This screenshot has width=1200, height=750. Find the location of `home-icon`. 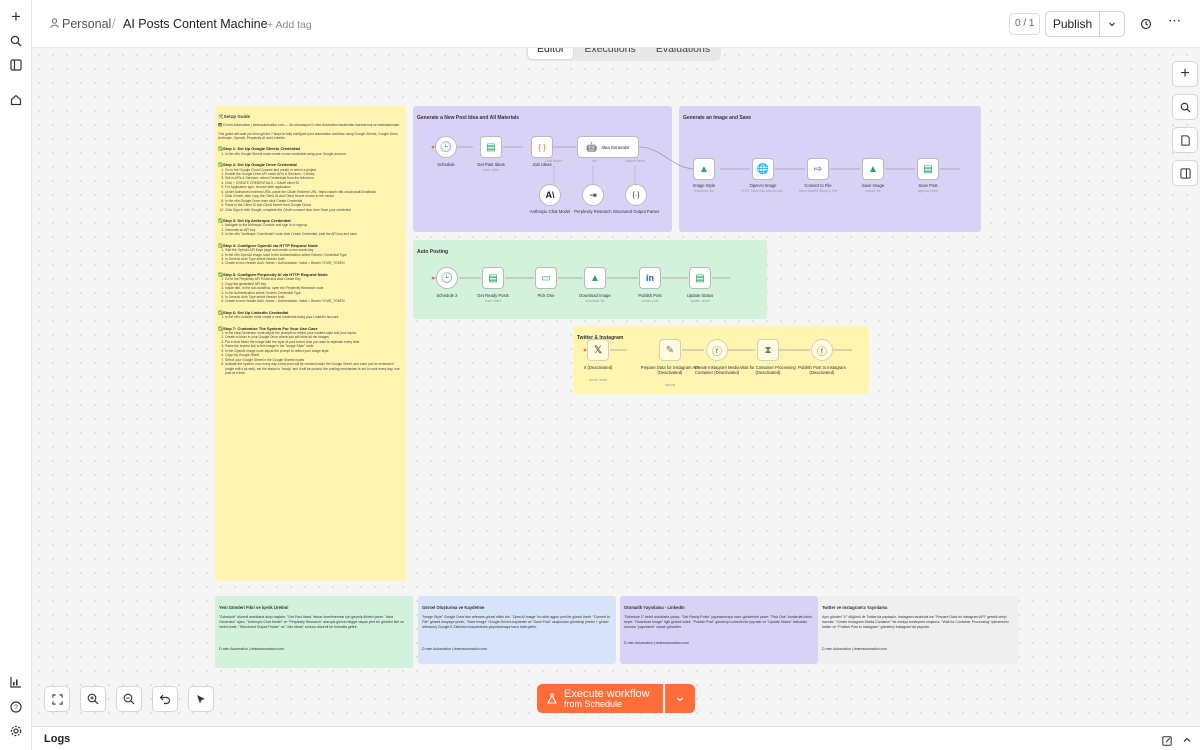

home-icon is located at coordinates (16, 100).